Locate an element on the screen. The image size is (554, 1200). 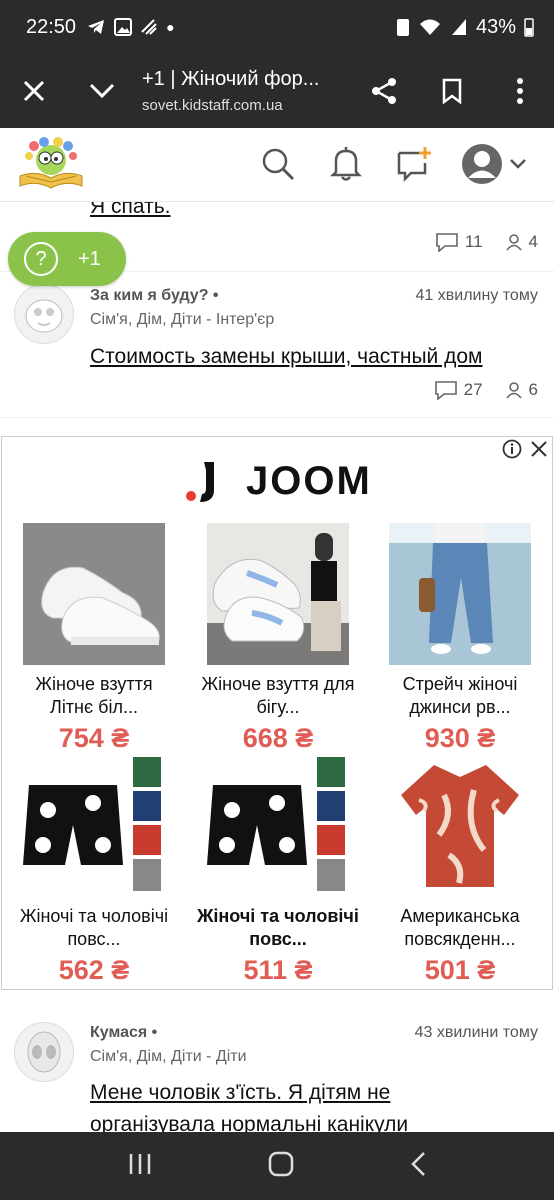
ad-product-price: 754 ₴ is located at coordinates (94, 738).